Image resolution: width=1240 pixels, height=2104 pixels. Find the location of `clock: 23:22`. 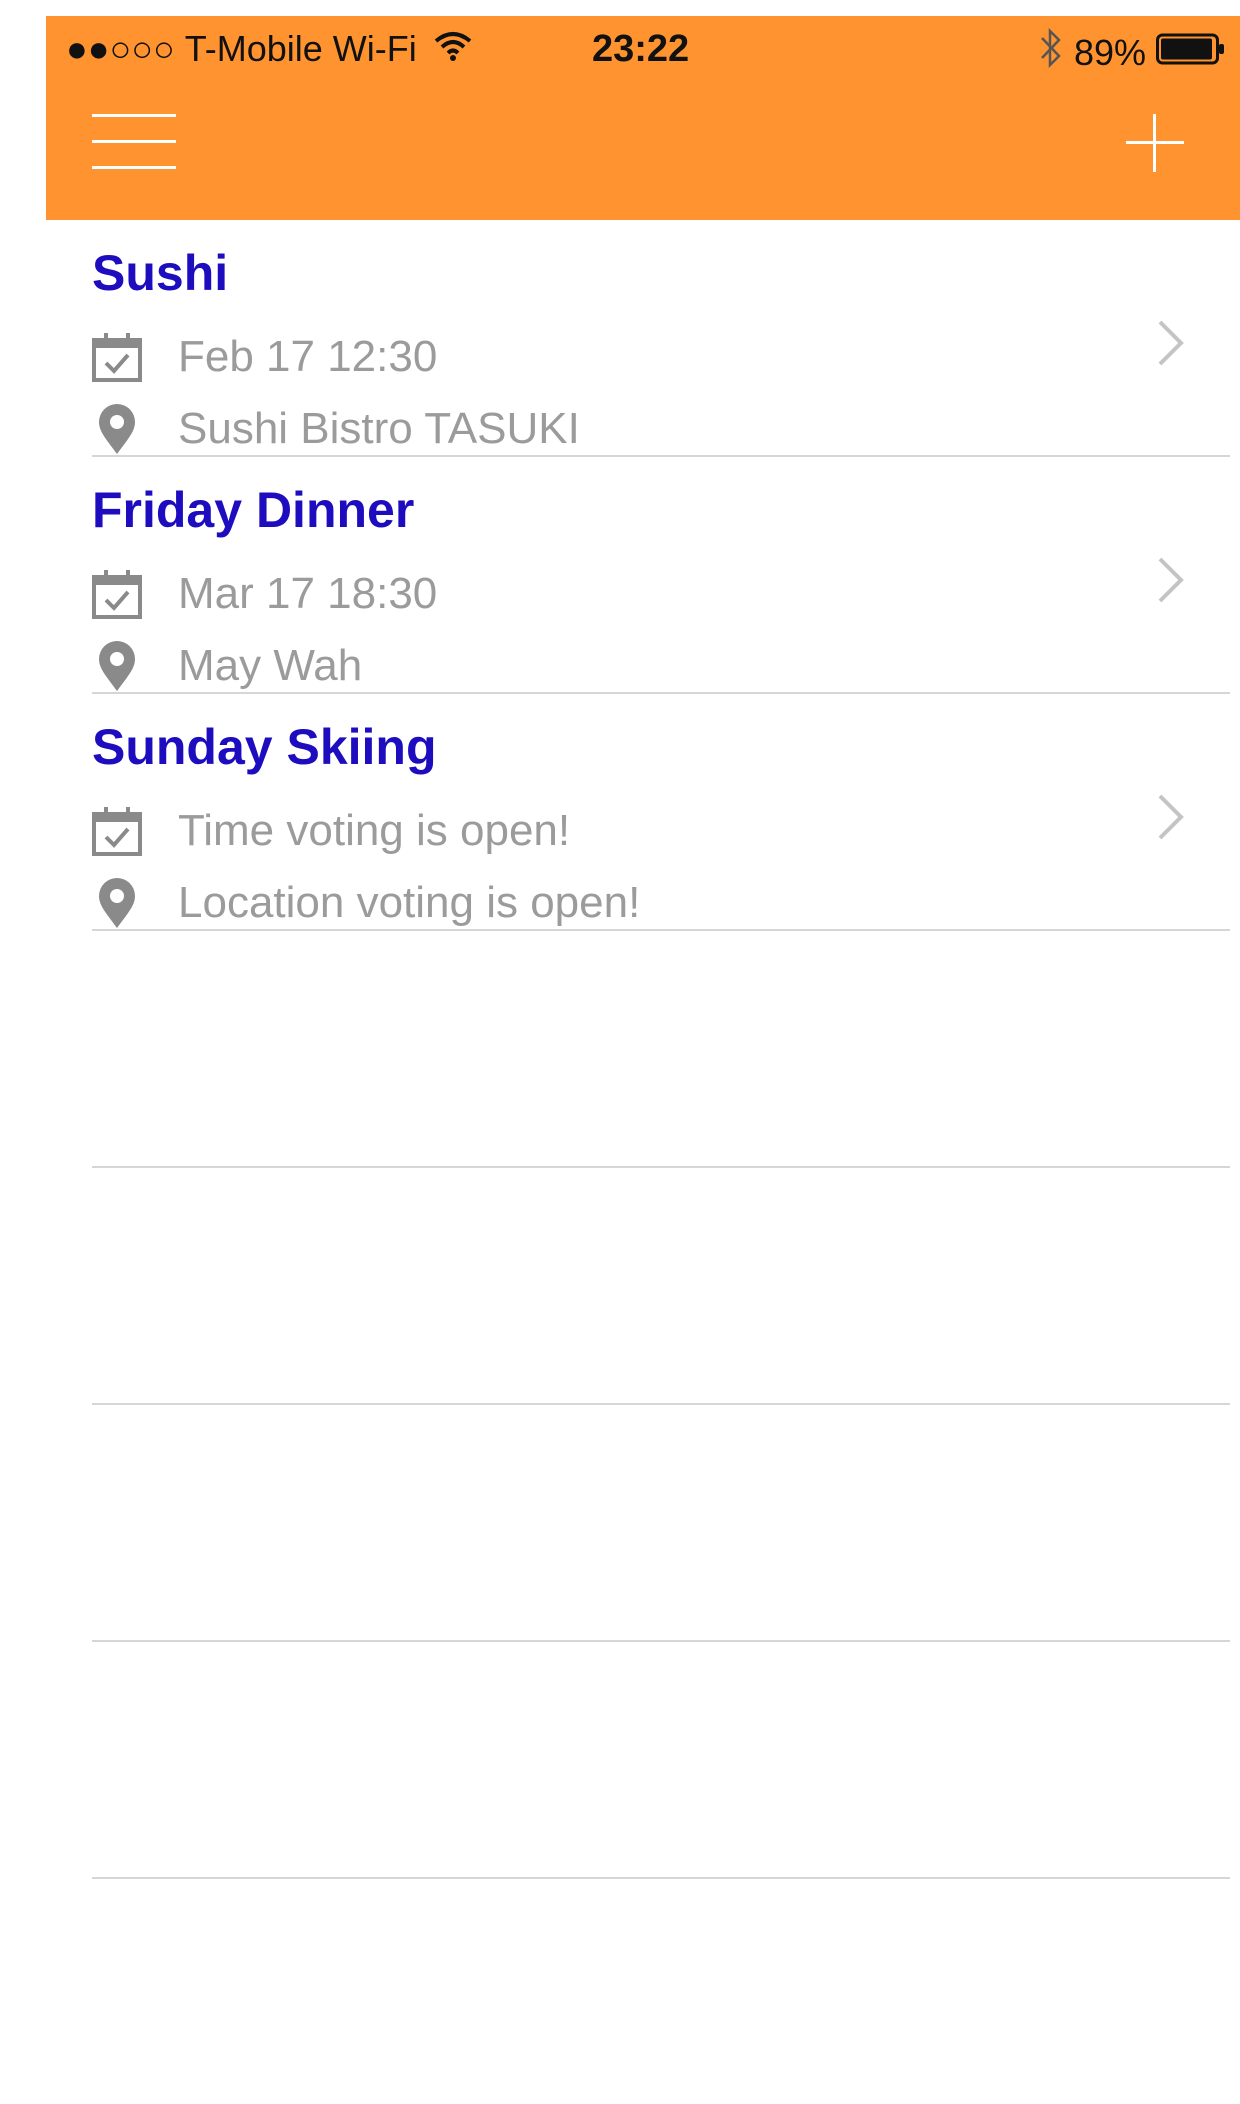

clock: 23:22 is located at coordinates (641, 49).